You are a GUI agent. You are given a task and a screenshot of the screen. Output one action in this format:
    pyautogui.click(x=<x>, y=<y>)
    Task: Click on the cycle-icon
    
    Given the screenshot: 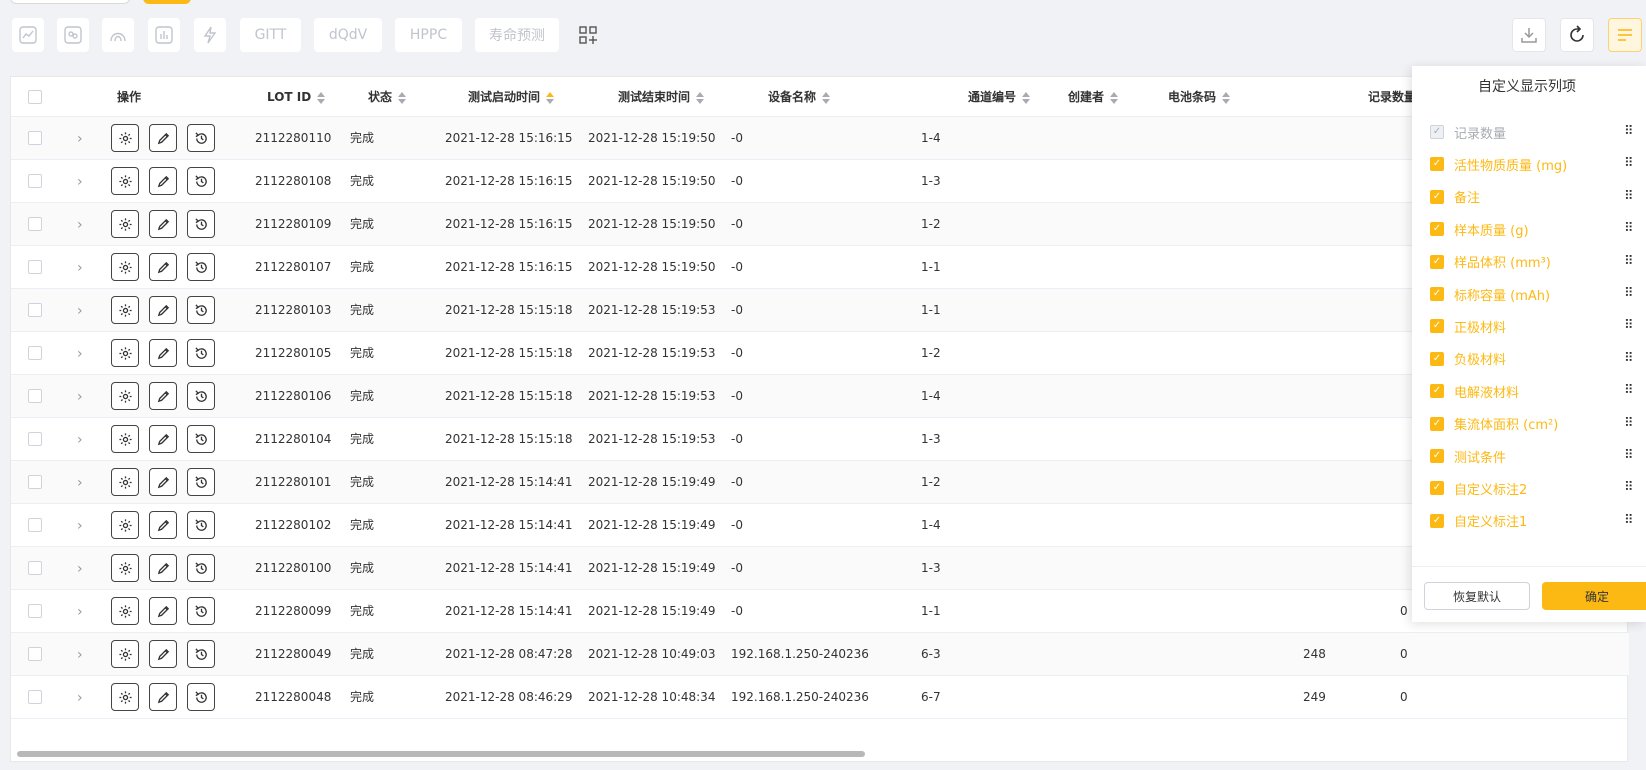 What is the action you would take?
    pyautogui.click(x=73, y=35)
    